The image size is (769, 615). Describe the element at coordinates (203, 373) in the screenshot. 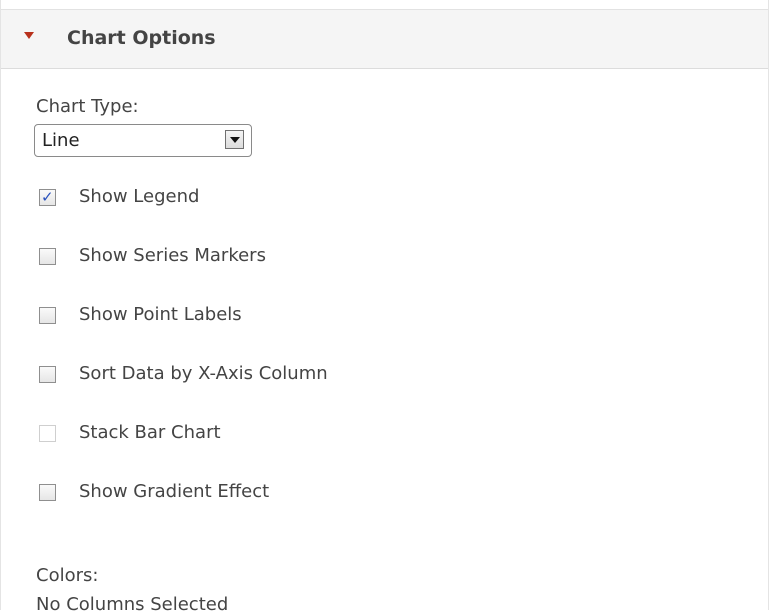

I see `option-label: Sort Data by X-Axis Column` at that location.